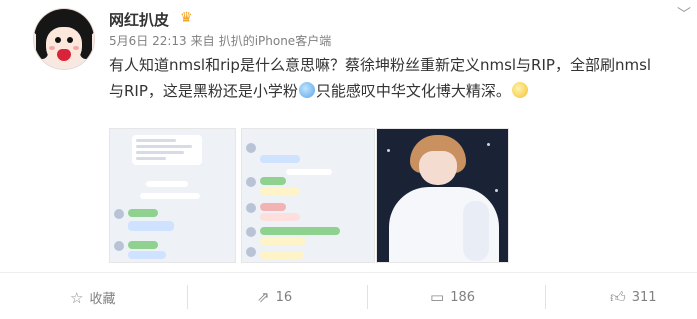  Describe the element at coordinates (70, 40) in the screenshot. I see `avatar-eye-right` at that location.